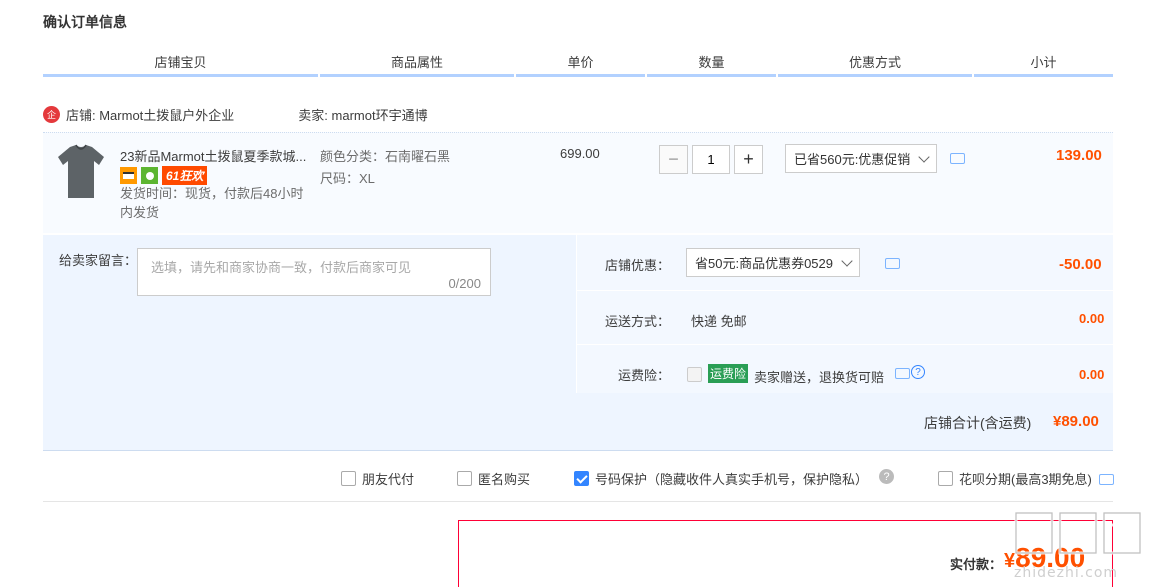 The image size is (1156, 587). What do you see at coordinates (504, 479) in the screenshot?
I see `anonymous-label: 匿名购买` at bounding box center [504, 479].